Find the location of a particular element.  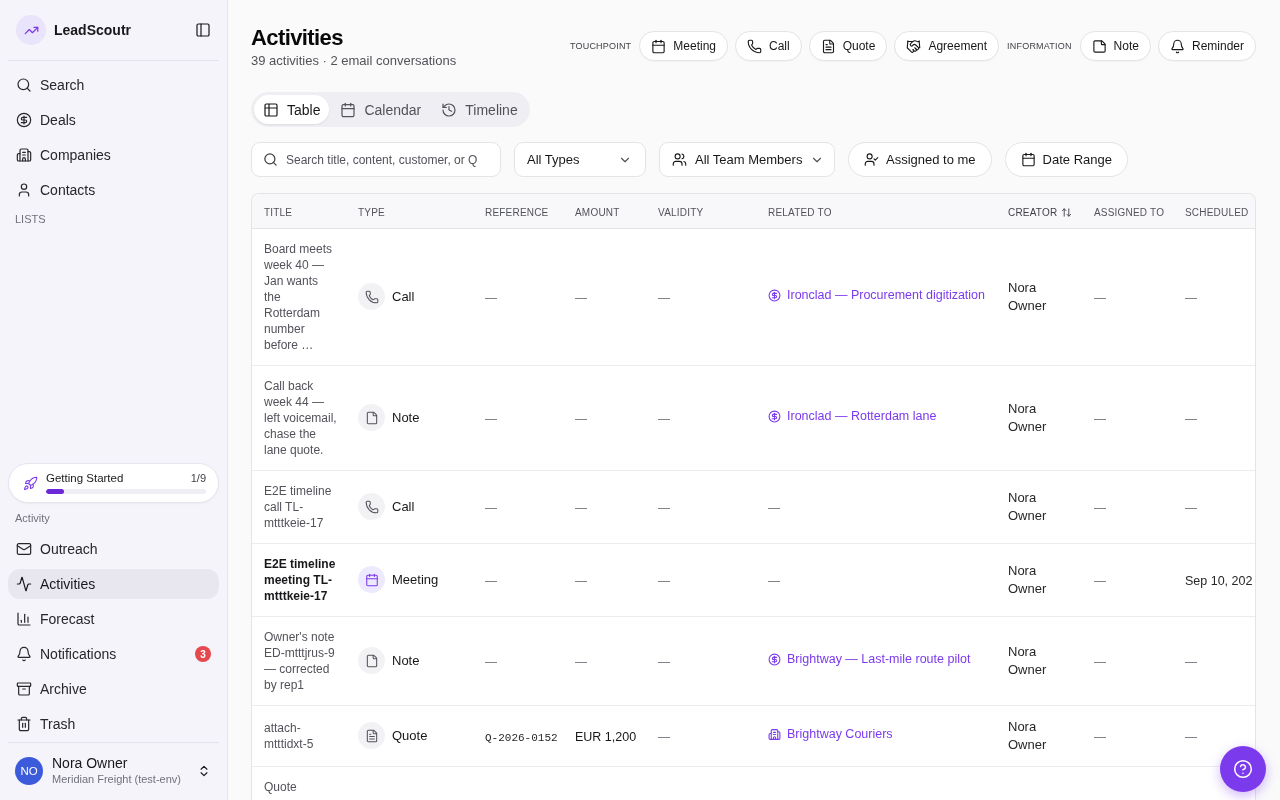

agreement-button: Agreement is located at coordinates (947, 46).